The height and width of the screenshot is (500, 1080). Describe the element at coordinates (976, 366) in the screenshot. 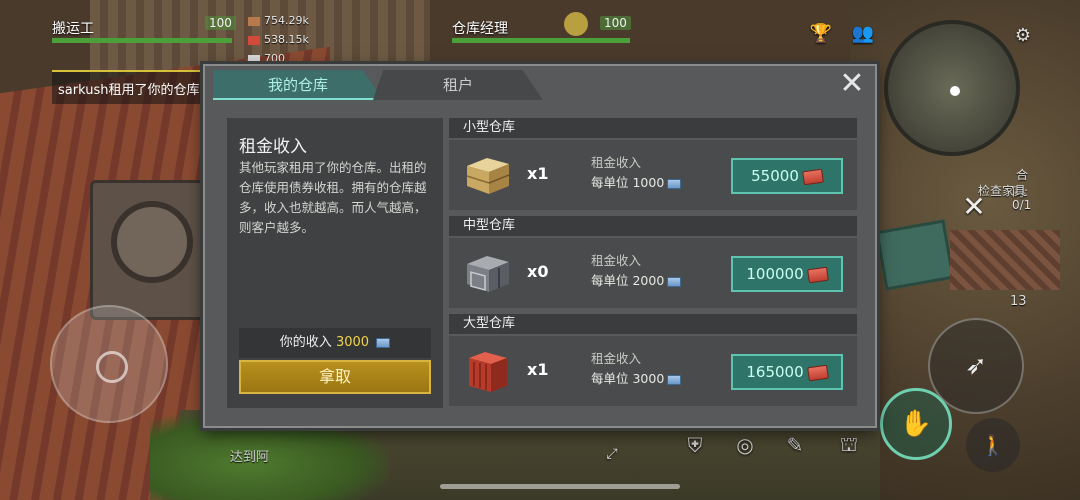

I see `crossbow-icon: ➶` at that location.